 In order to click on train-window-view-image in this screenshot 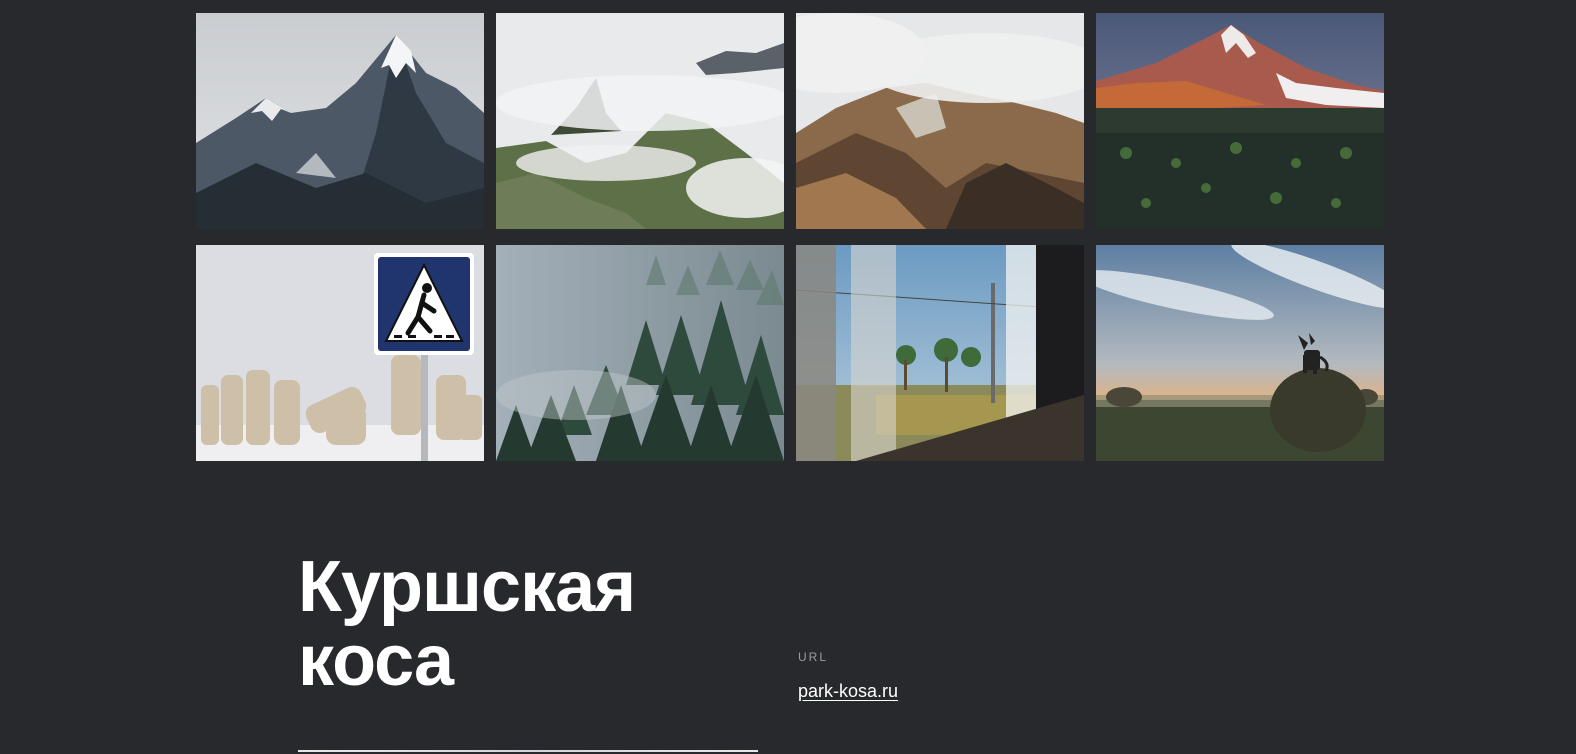, I will do `click(940, 353)`.